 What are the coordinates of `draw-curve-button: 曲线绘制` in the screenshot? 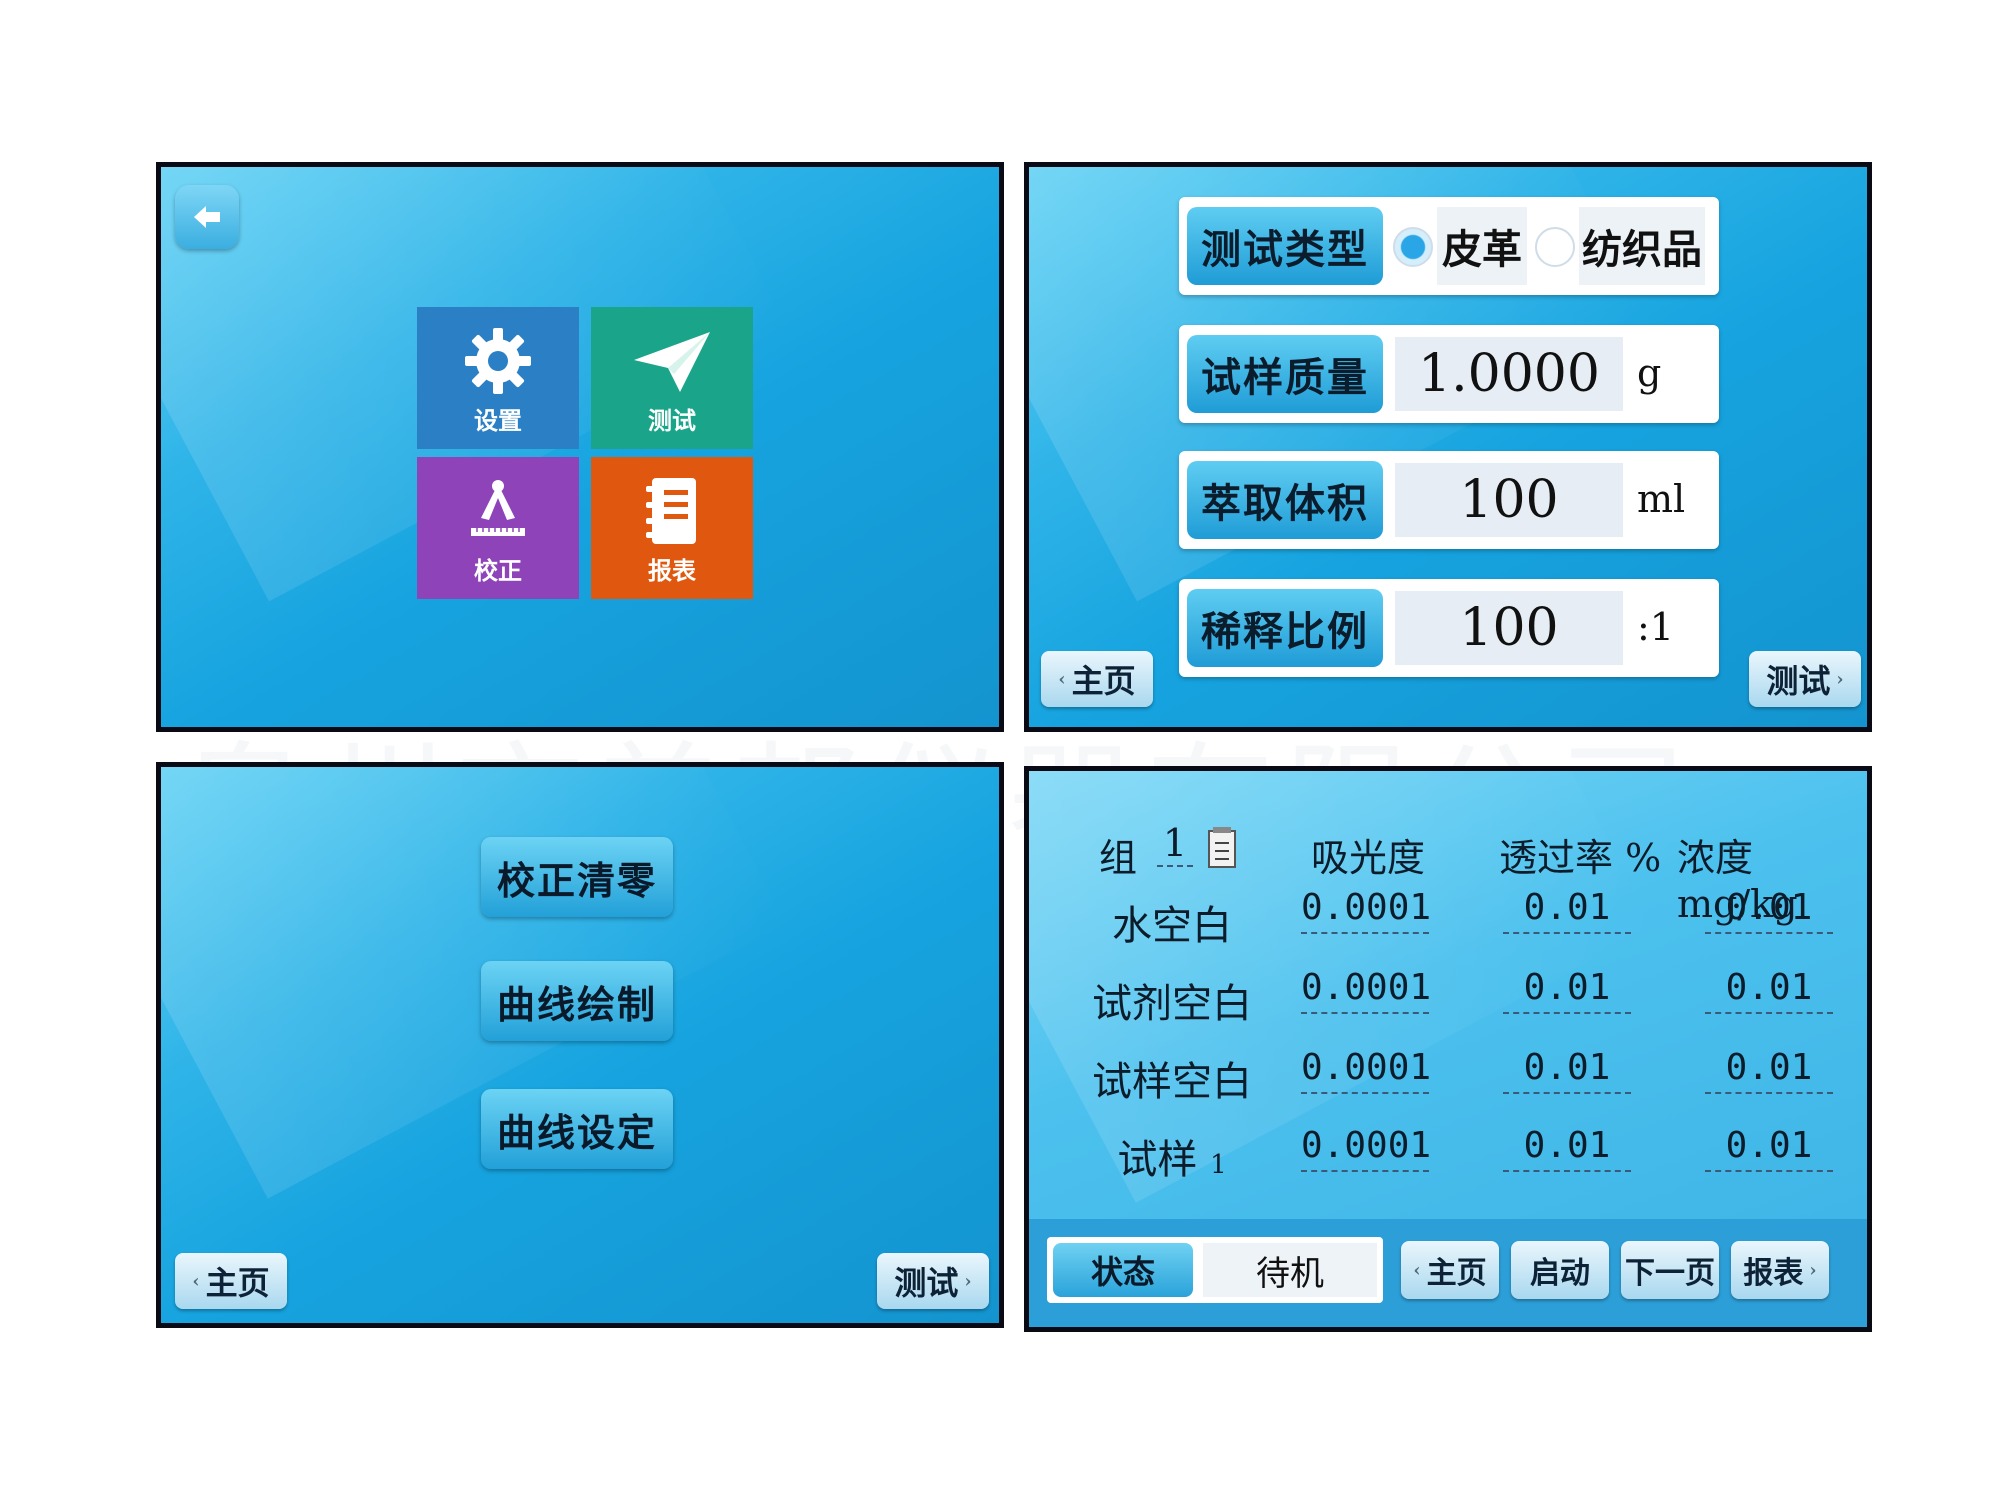 It's located at (577, 1001).